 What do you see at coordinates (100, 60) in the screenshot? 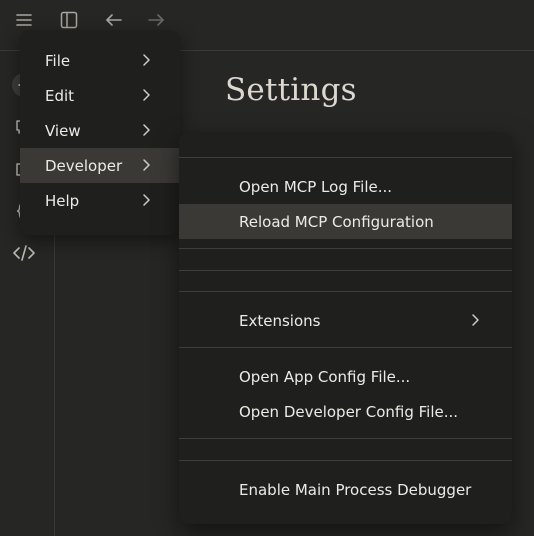
I see `menu-item-file: File` at bounding box center [100, 60].